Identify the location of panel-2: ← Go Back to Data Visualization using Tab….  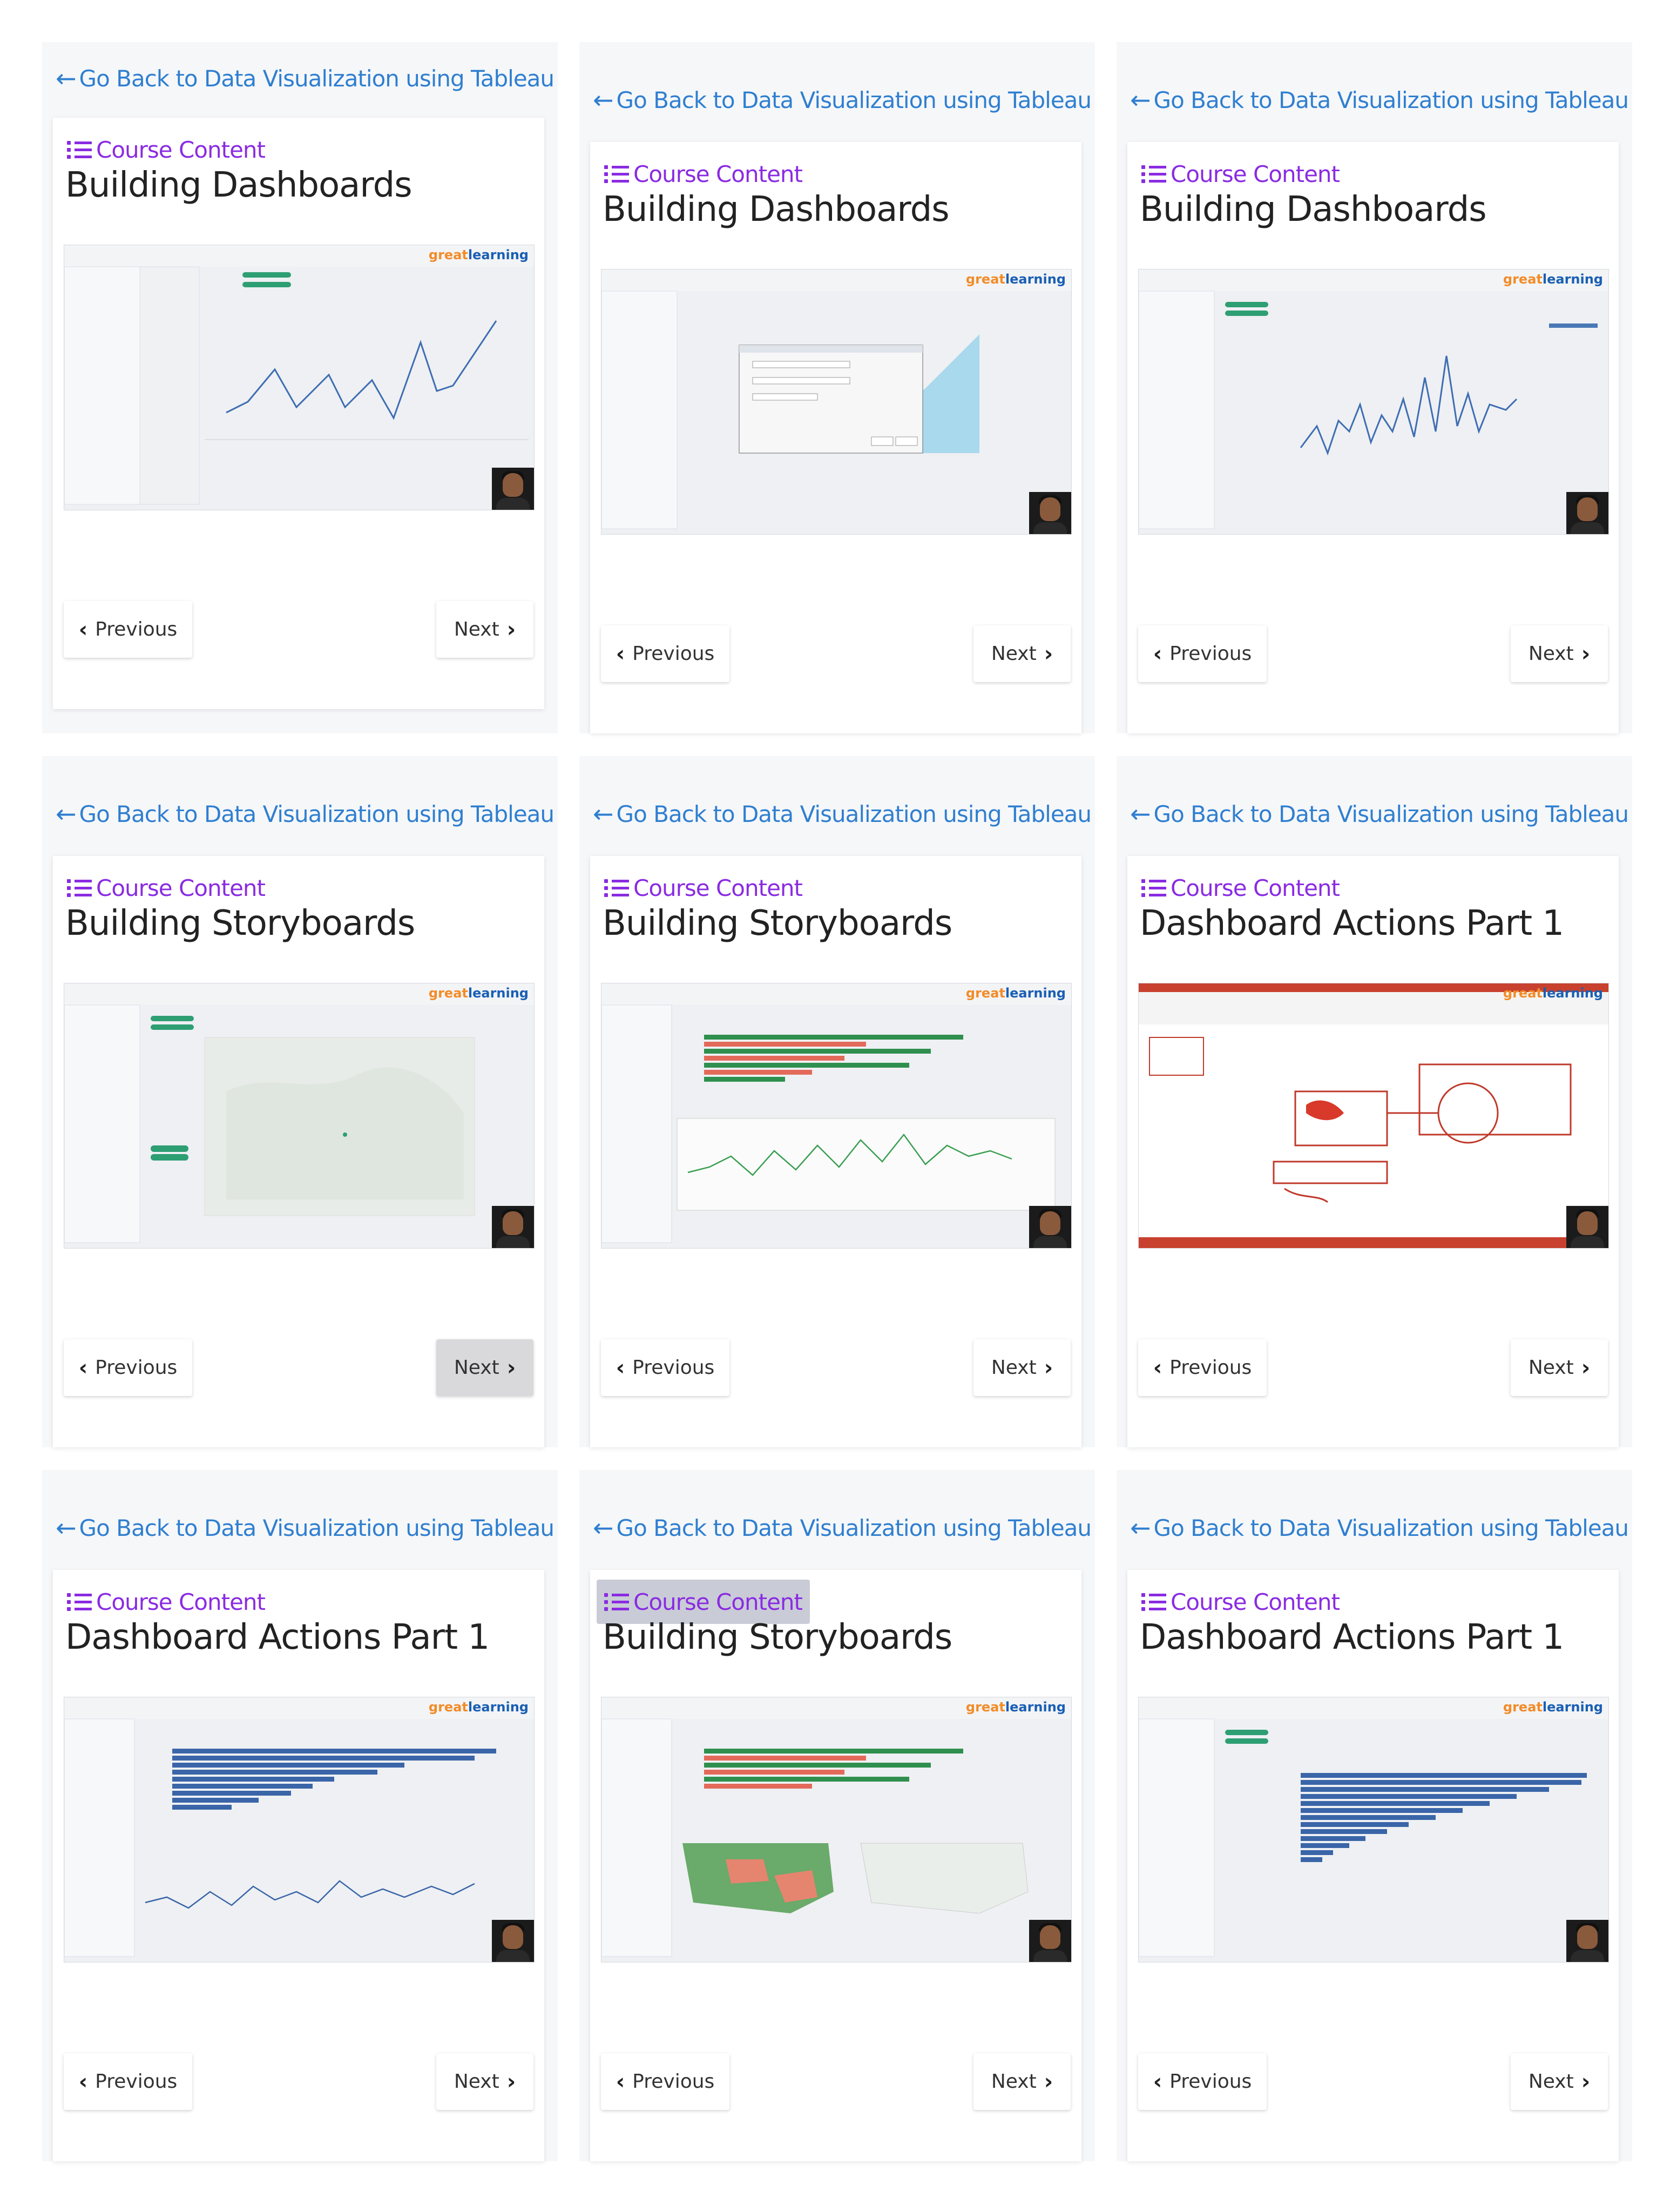
(837, 387).